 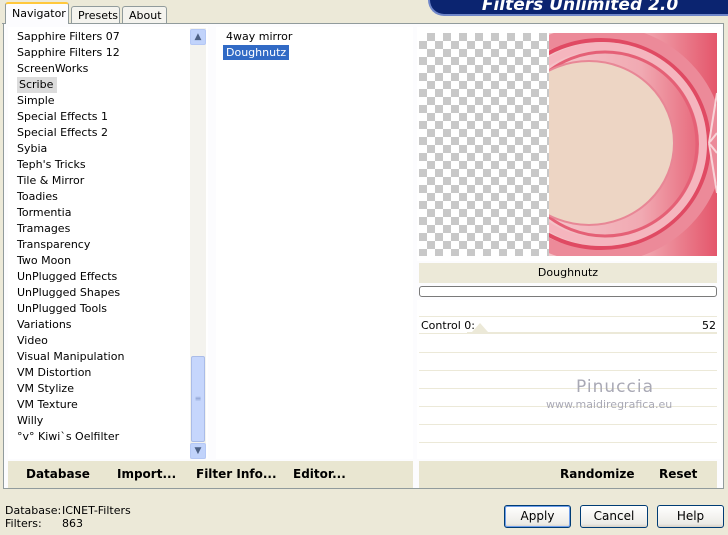 What do you see at coordinates (100, 405) in the screenshot?
I see `category-item: VM Texture` at bounding box center [100, 405].